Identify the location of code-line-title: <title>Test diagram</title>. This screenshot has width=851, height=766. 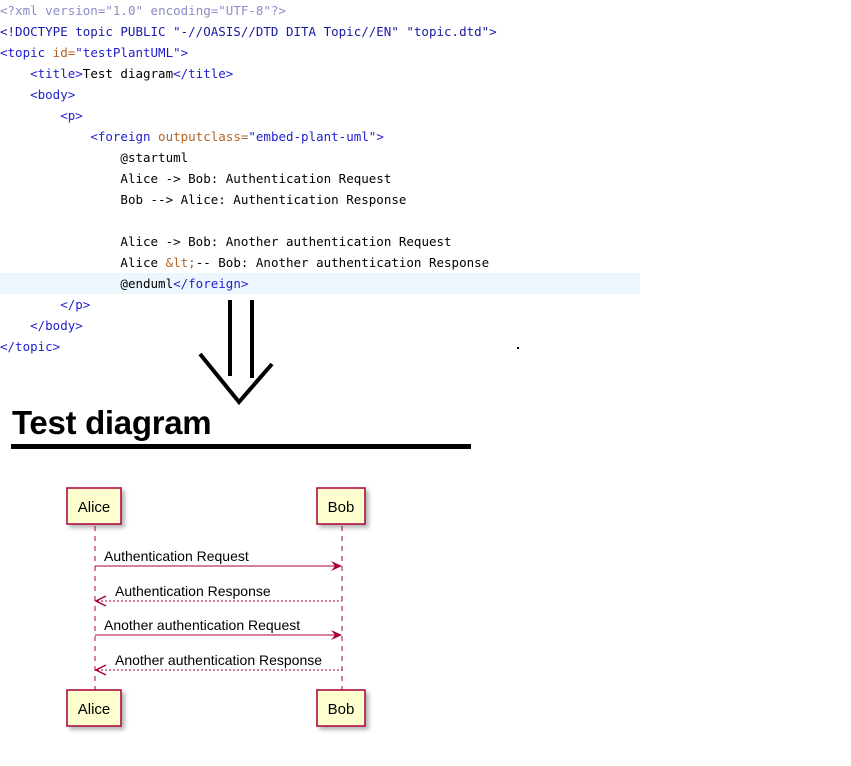
(320, 73).